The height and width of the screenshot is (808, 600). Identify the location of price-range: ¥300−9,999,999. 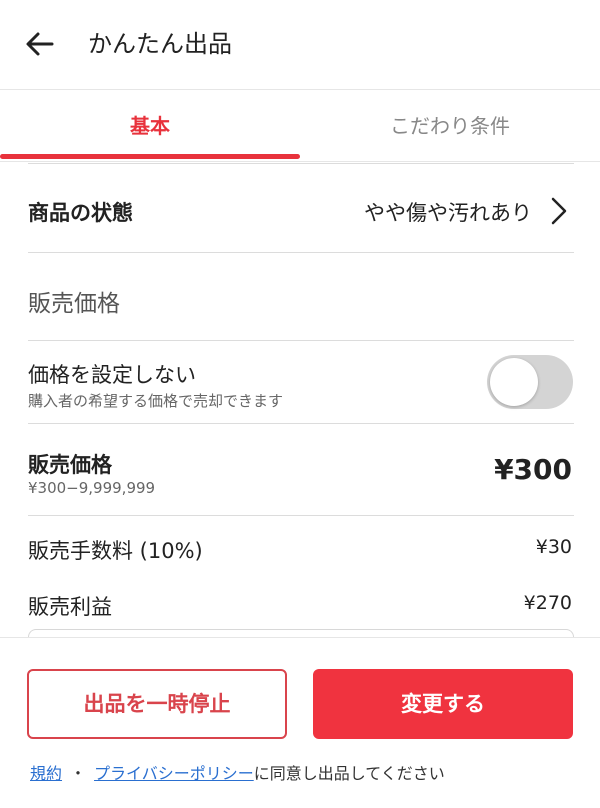
(92, 488).